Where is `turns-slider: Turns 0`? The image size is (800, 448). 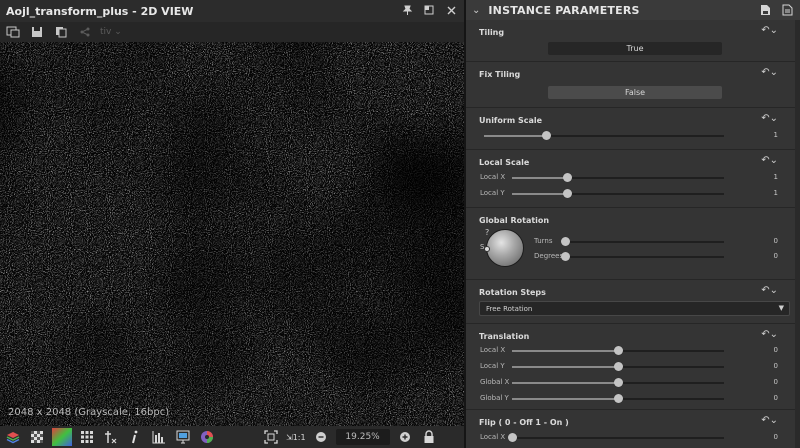
turns-slider: Turns 0 is located at coordinates (633, 242).